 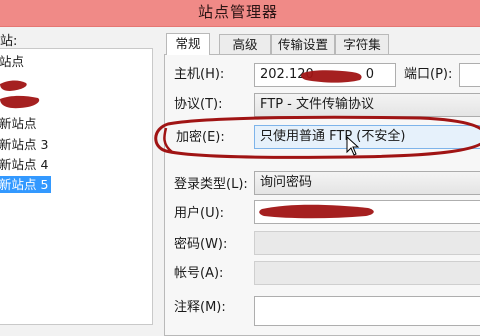 I want to click on logon-type-label: 登录类型(L):, so click(x=211, y=184).